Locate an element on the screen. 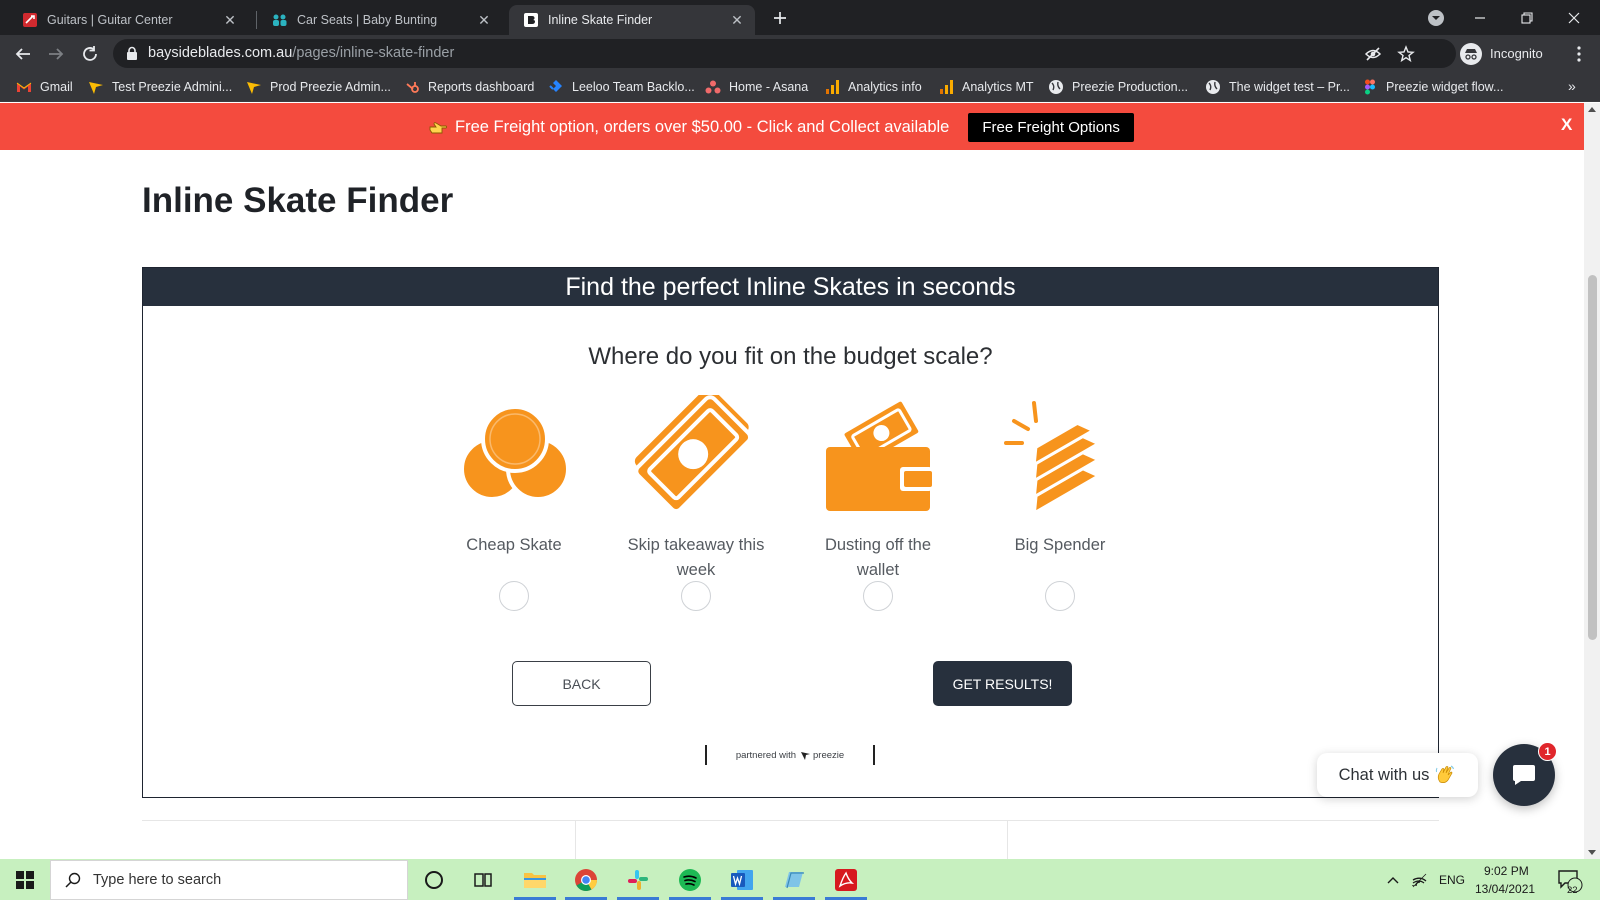 The width and height of the screenshot is (1600, 900). wallet-icon is located at coordinates (879, 454).